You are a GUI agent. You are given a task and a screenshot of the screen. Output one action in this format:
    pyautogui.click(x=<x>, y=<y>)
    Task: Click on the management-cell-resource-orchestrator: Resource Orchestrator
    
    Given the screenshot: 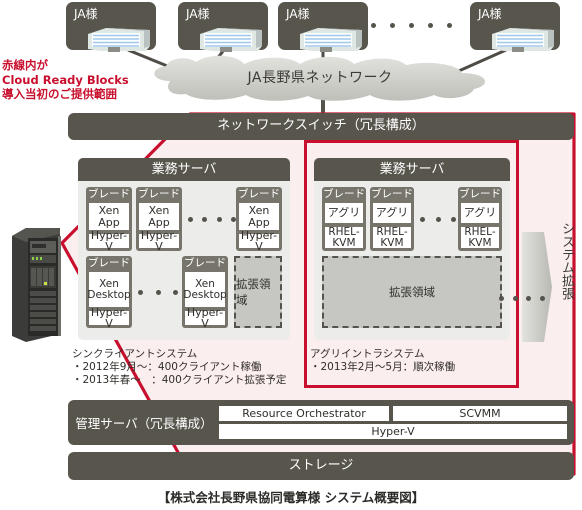 What is the action you would take?
    pyautogui.click(x=304, y=413)
    